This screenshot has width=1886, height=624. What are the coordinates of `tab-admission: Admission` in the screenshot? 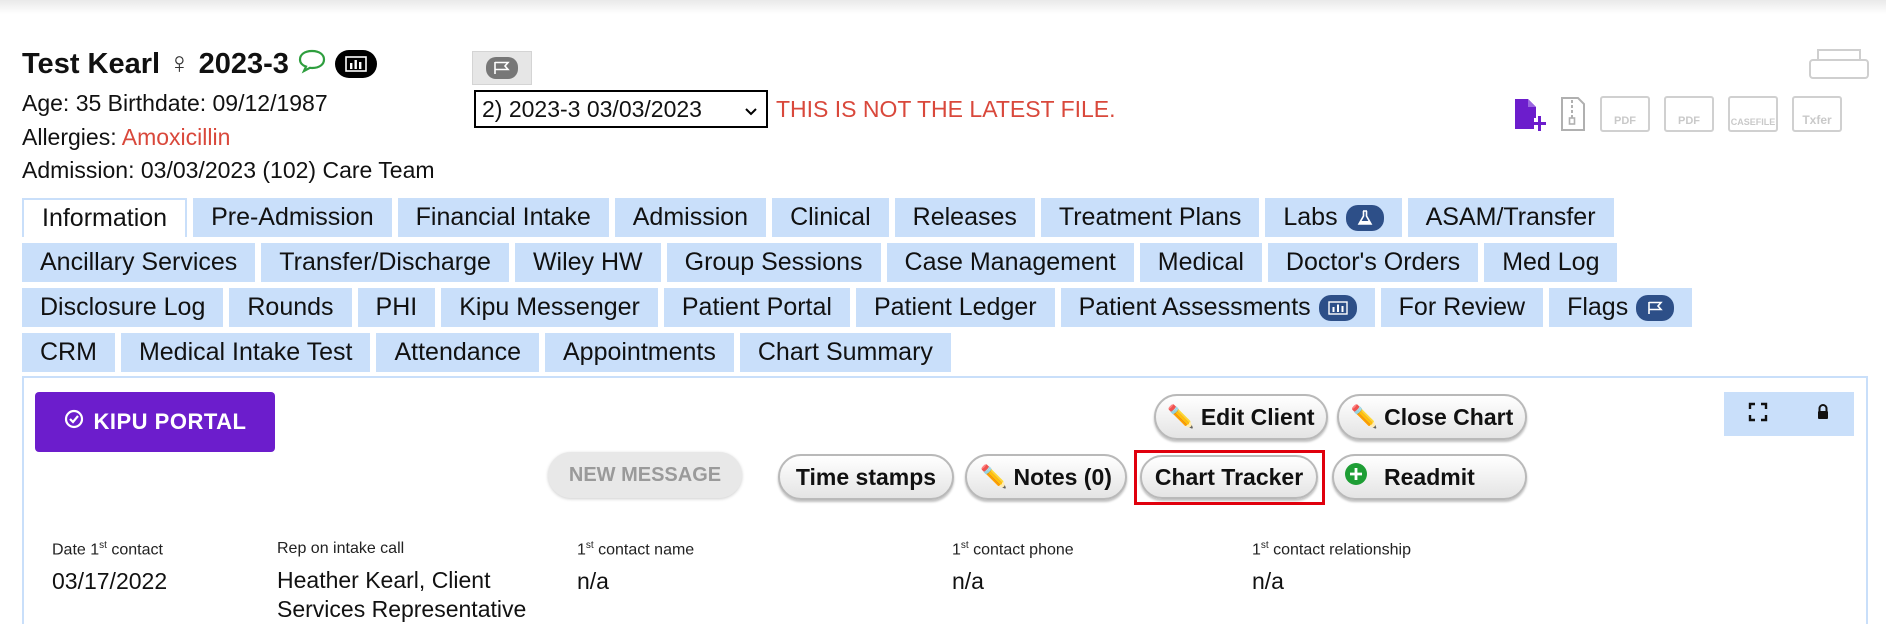 It's located at (690, 217).